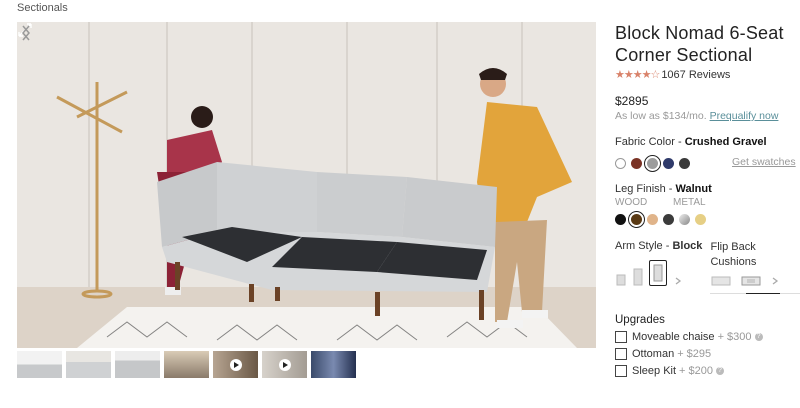 The width and height of the screenshot is (800, 408). I want to click on fabric-swatch-white, so click(620, 163).